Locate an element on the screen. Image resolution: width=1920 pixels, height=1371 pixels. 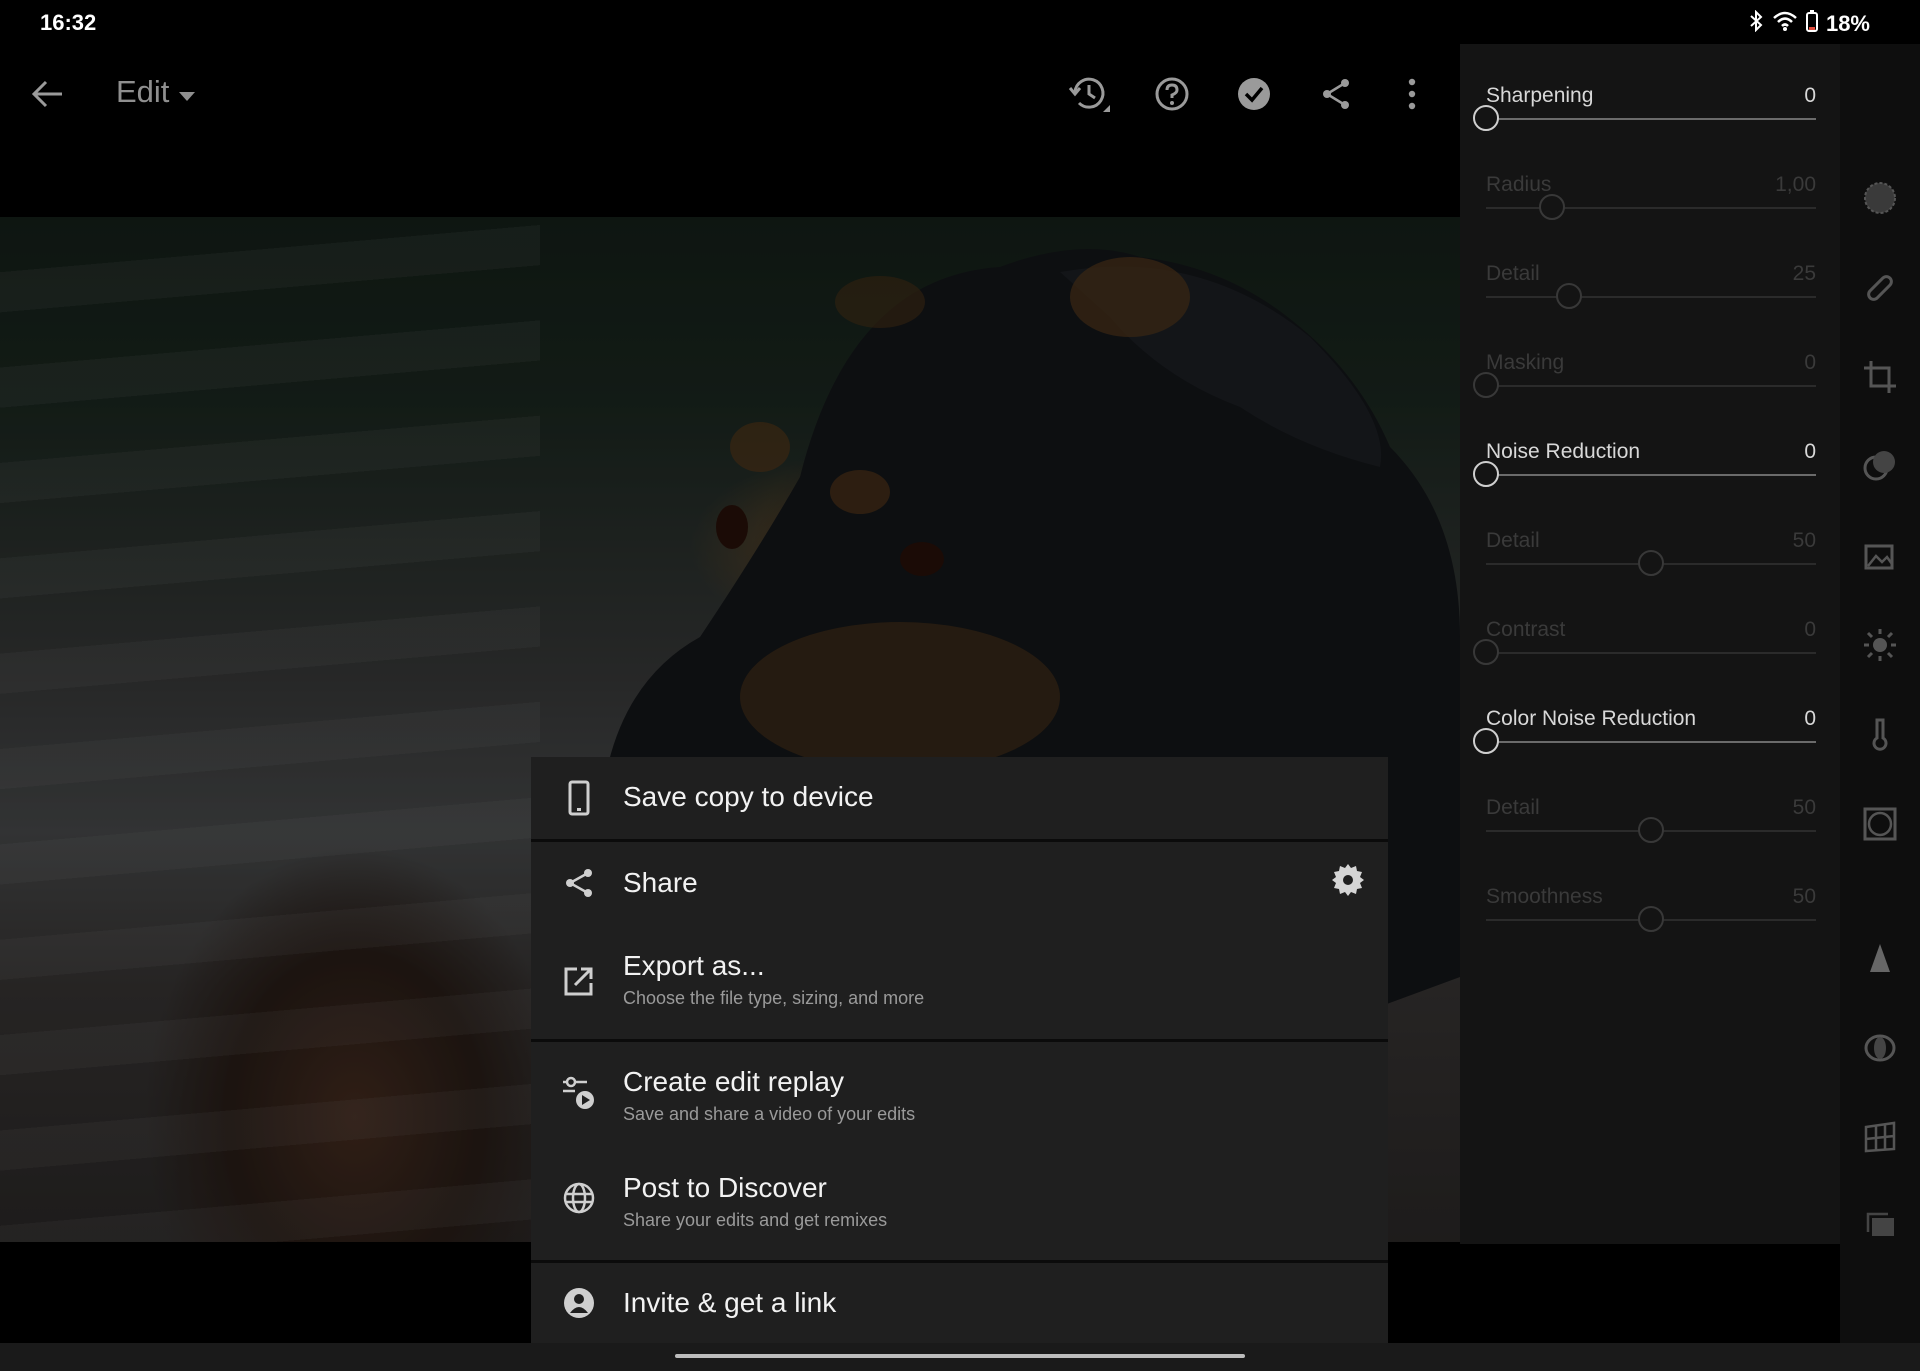
back-button is located at coordinates (47, 96).